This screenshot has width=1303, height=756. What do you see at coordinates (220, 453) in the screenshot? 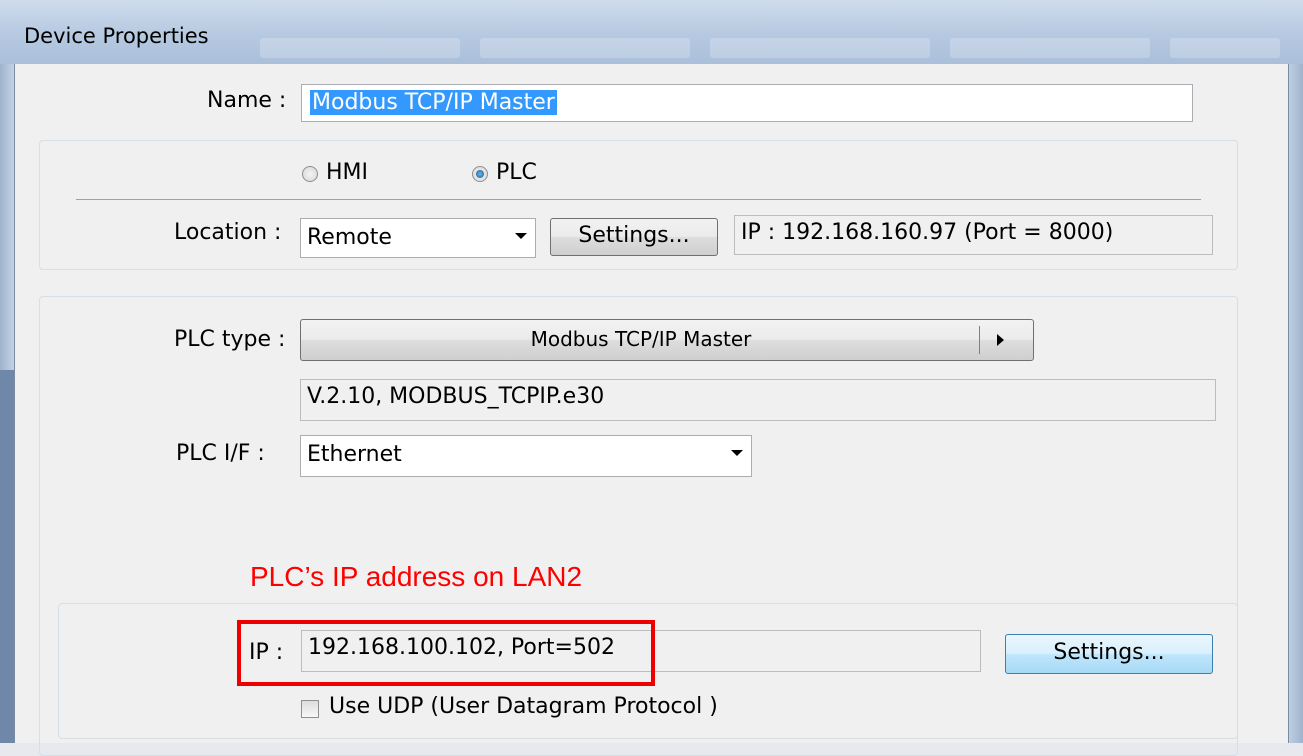
I see `plc-if-label: PLC I/F :` at bounding box center [220, 453].